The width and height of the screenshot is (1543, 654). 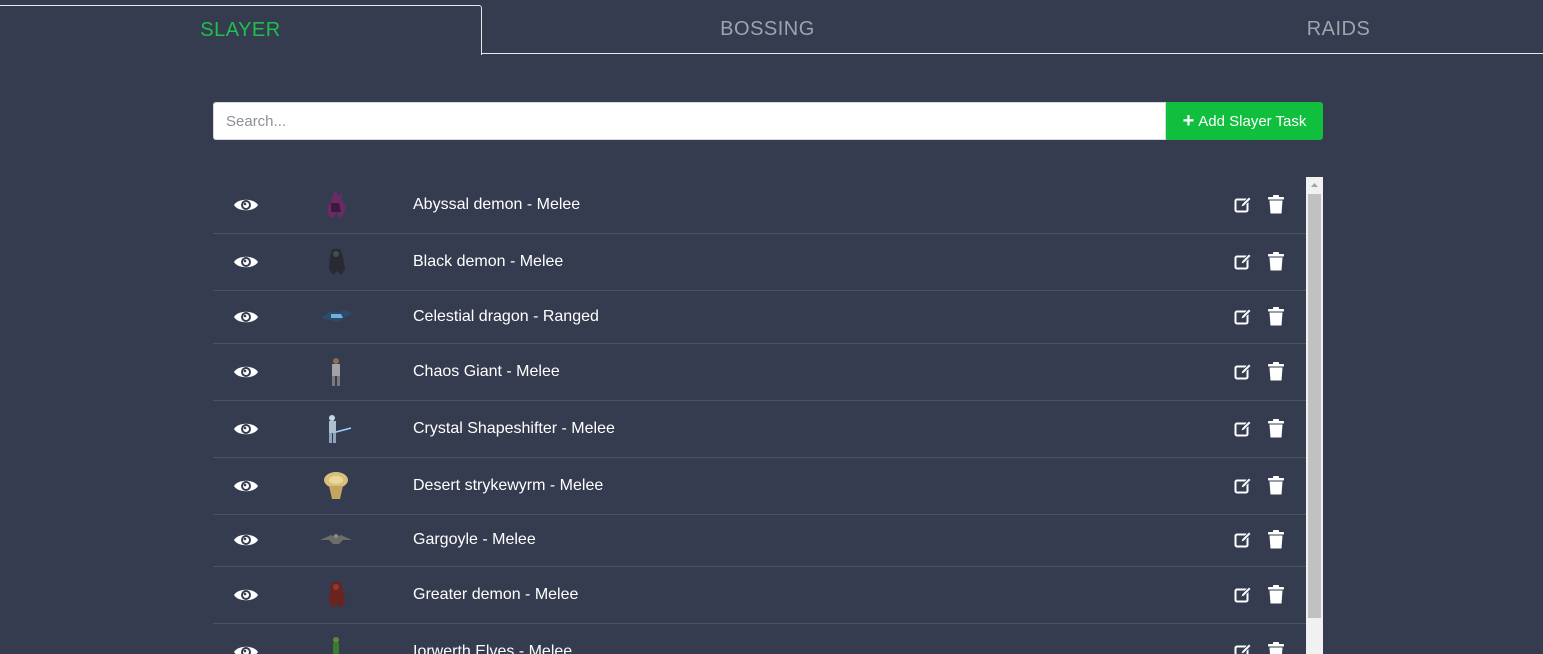 What do you see at coordinates (759, 317) in the screenshot?
I see `task-row: Celestial dragon - Ranged` at bounding box center [759, 317].